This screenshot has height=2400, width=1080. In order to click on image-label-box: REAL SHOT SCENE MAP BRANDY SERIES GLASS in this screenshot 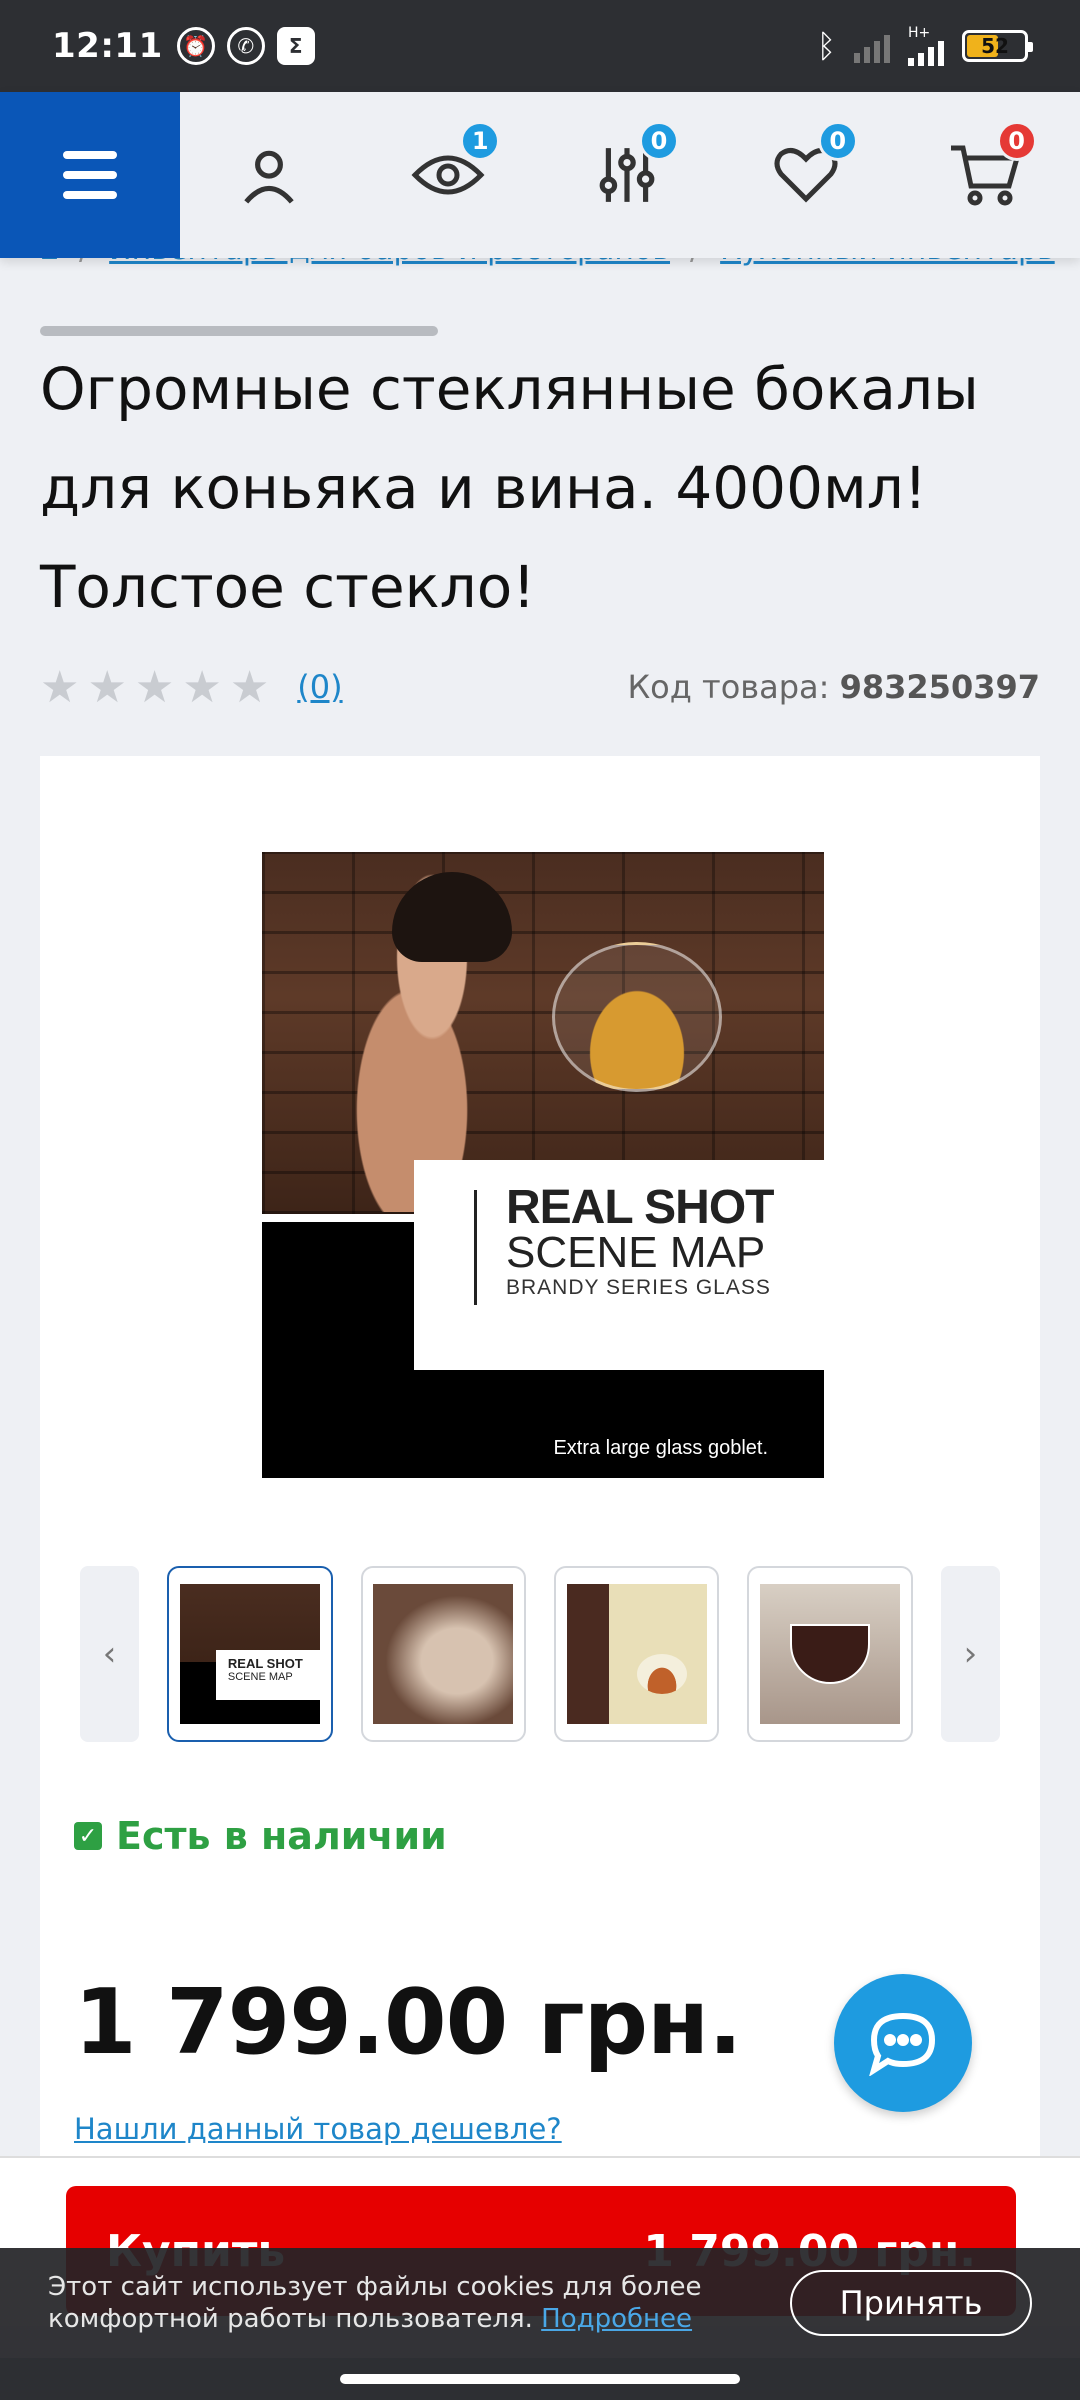, I will do `click(619, 1265)`.